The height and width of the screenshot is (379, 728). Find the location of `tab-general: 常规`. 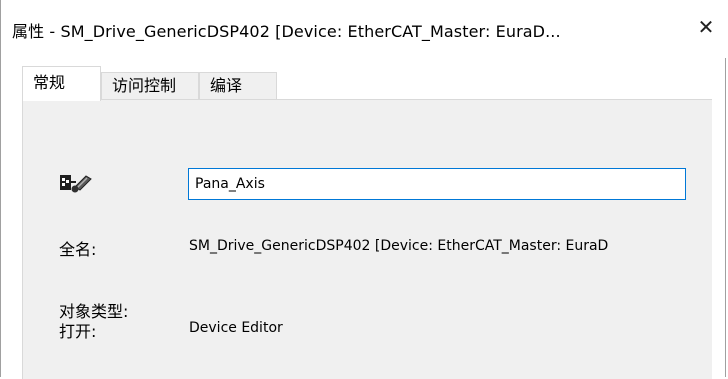

tab-general: 常规 is located at coordinates (61, 83).